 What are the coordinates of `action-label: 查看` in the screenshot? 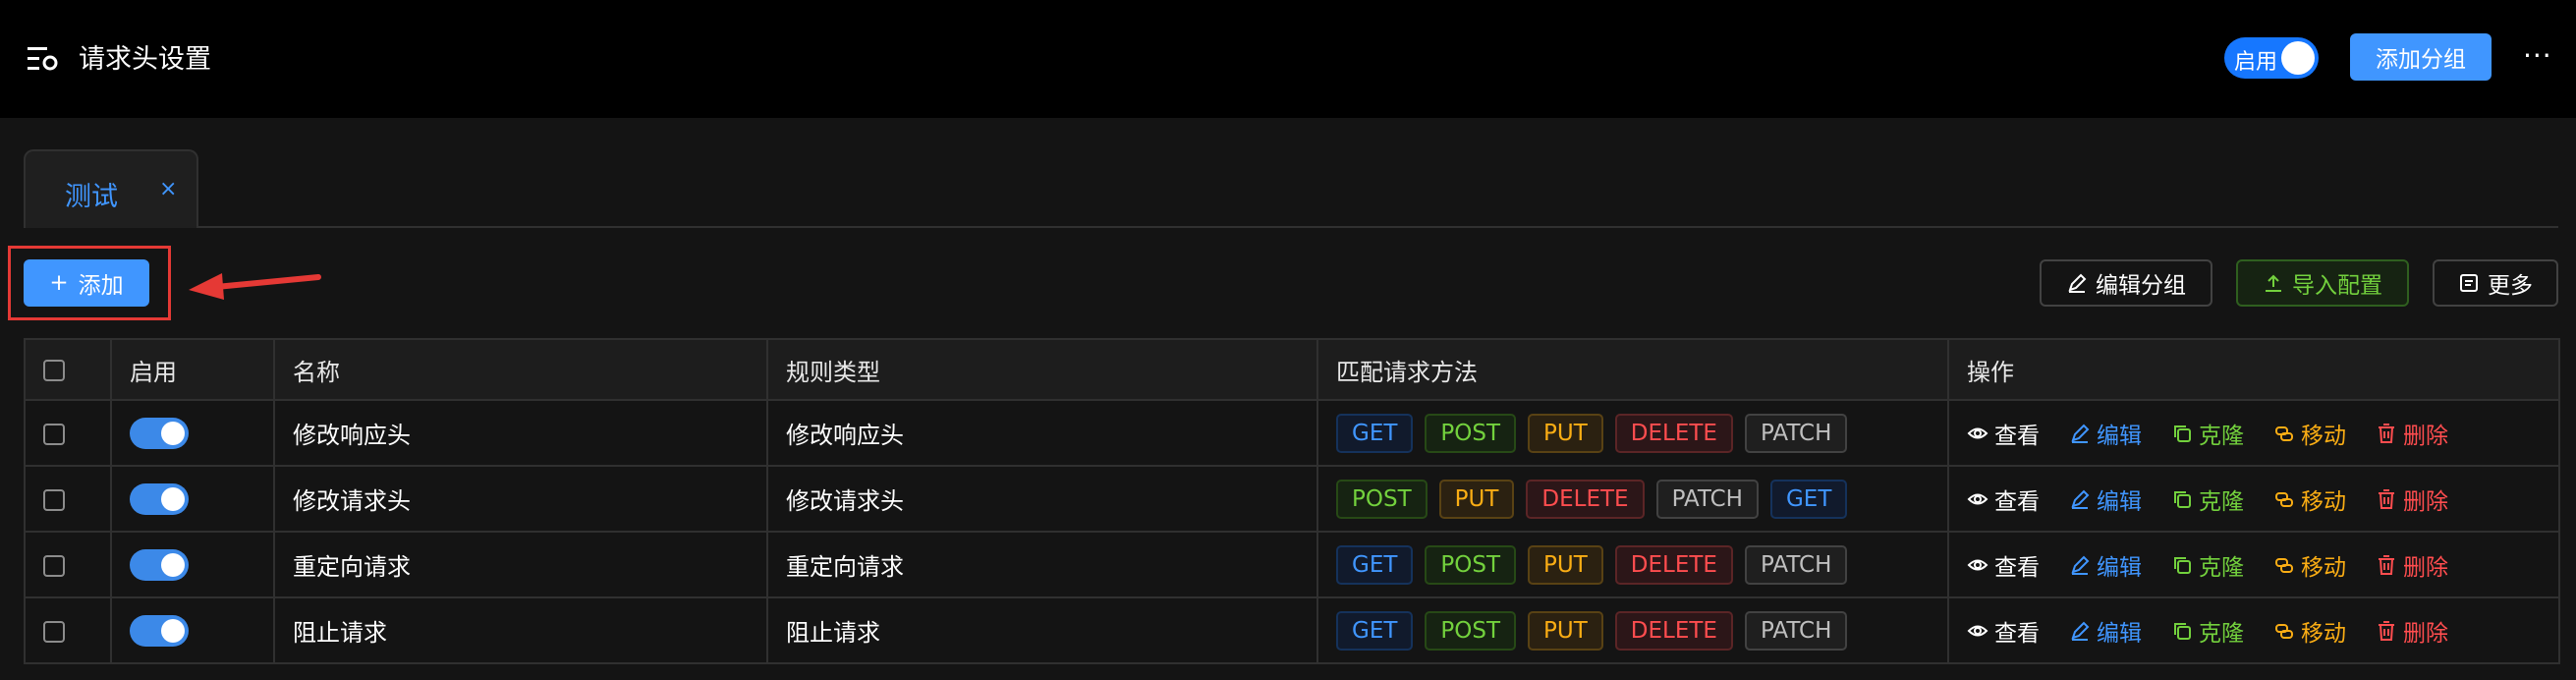 It's located at (2017, 633).